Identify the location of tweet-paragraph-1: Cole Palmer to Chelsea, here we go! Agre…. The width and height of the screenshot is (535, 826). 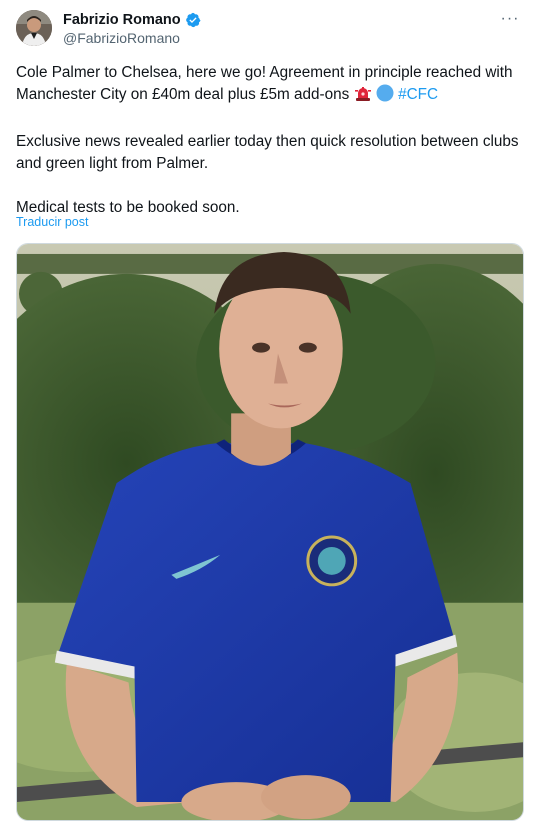
(271, 85).